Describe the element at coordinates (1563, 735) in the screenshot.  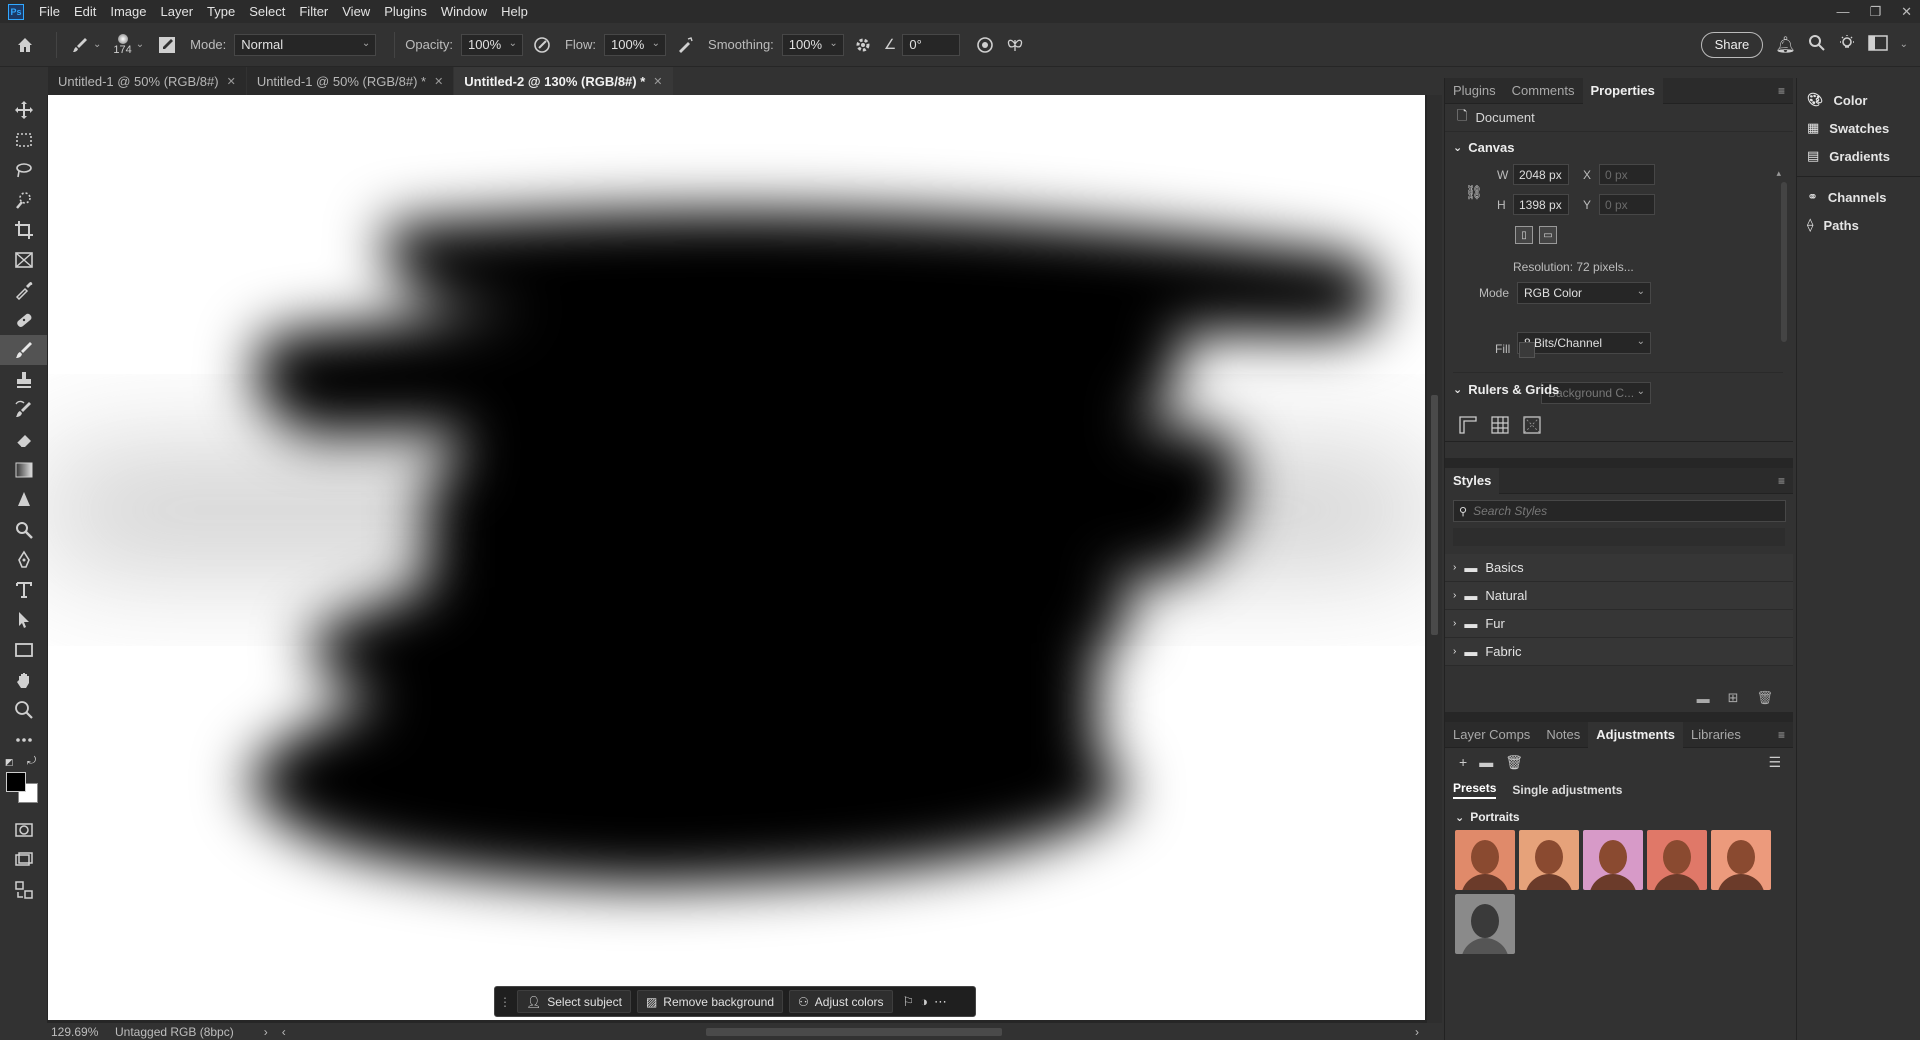
I see `tab-notes: Notes` at that location.